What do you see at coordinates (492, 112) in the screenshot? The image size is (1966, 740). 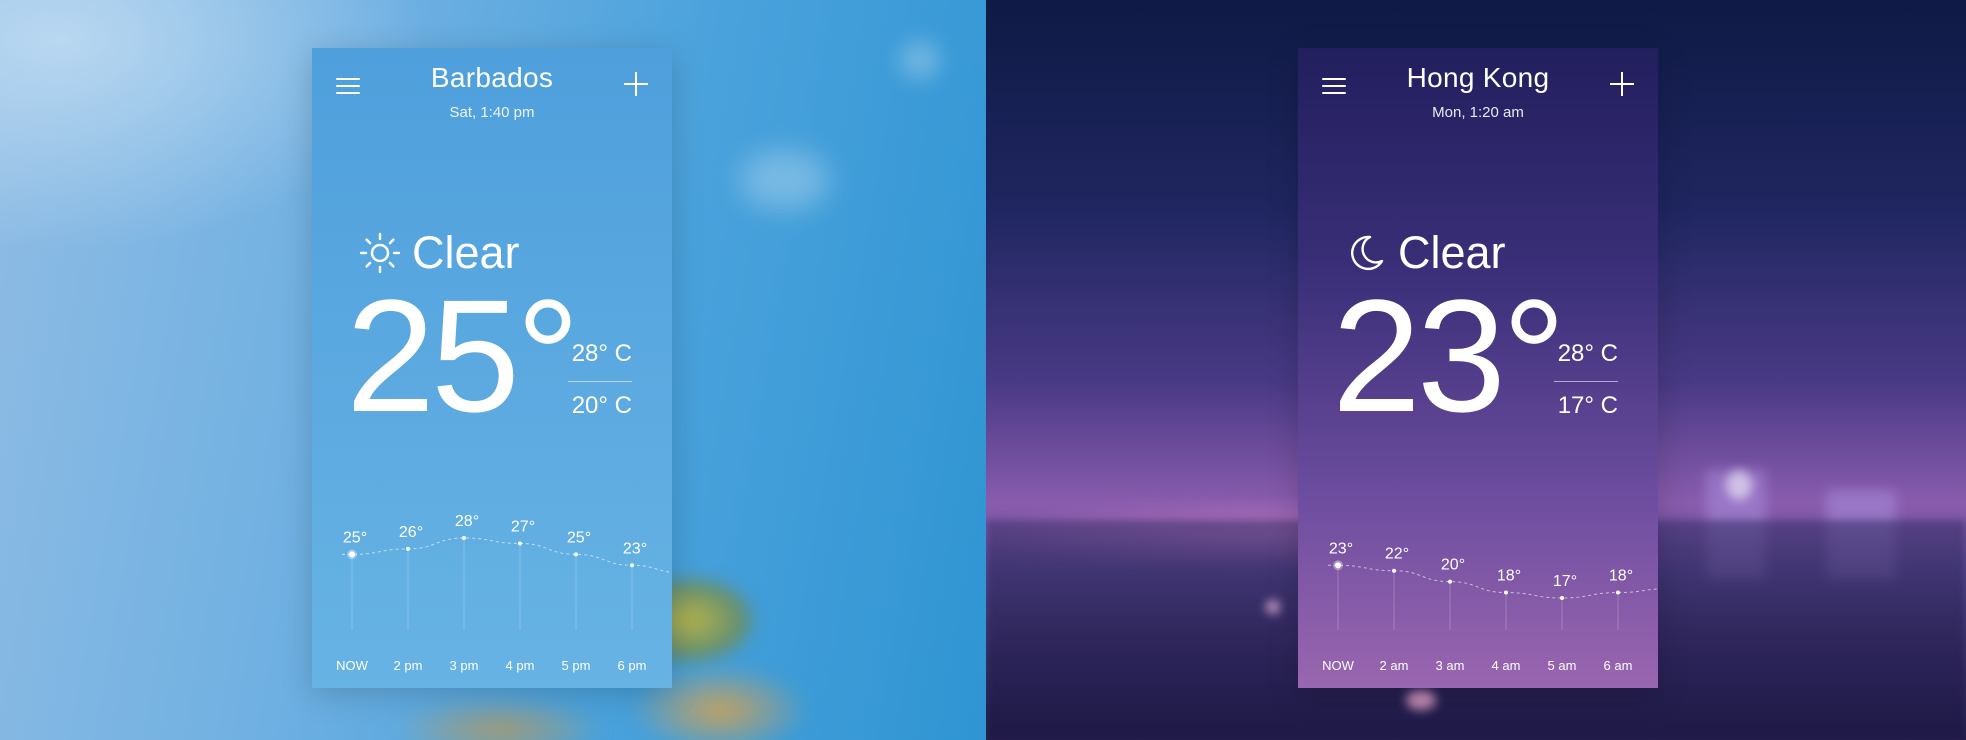 I see `date-time: Sat, 1:40 pm` at bounding box center [492, 112].